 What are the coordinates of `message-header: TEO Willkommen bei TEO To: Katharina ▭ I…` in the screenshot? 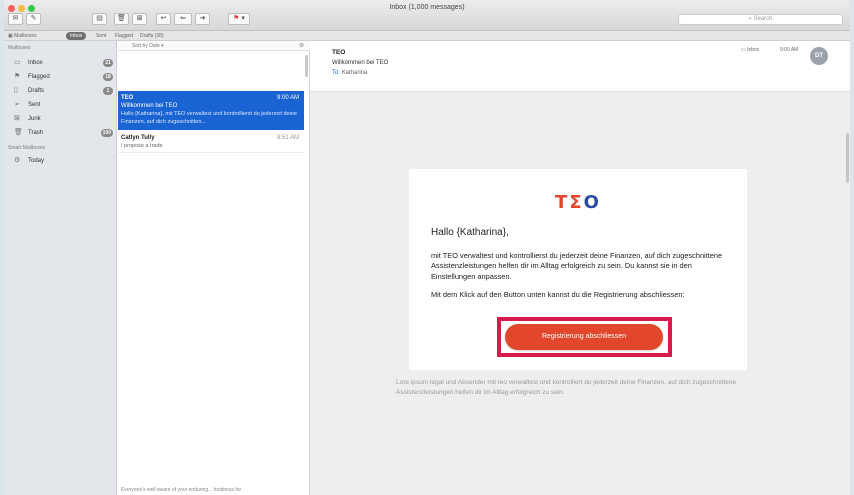 It's located at (580, 66).